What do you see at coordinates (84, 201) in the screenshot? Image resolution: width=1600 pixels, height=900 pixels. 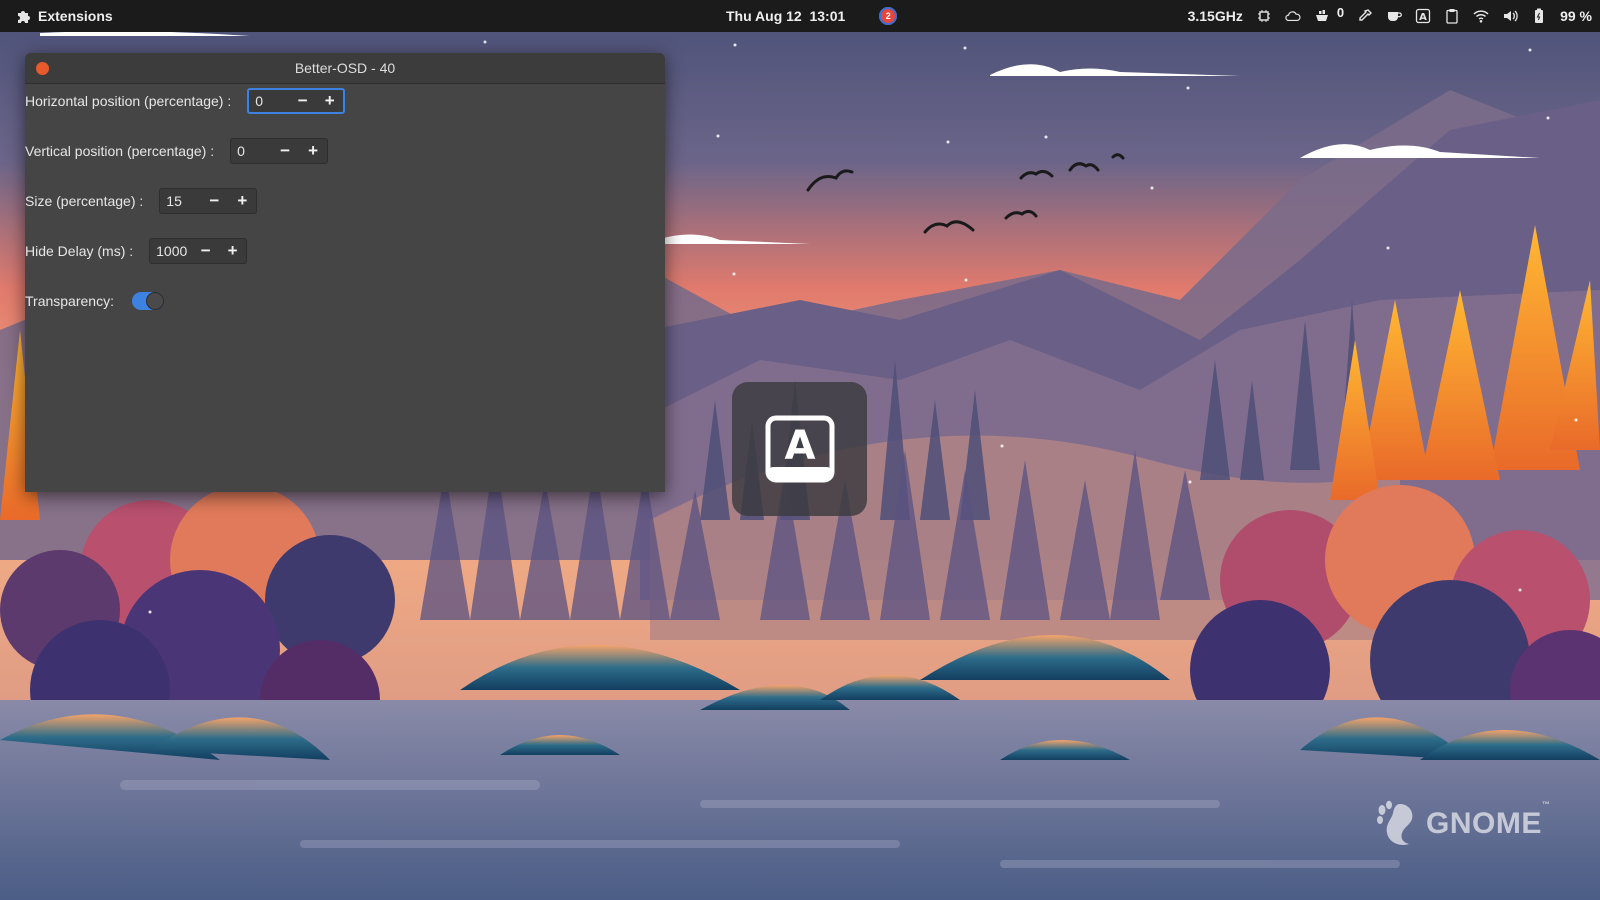 I see `size-label: Size (percentage) :` at bounding box center [84, 201].